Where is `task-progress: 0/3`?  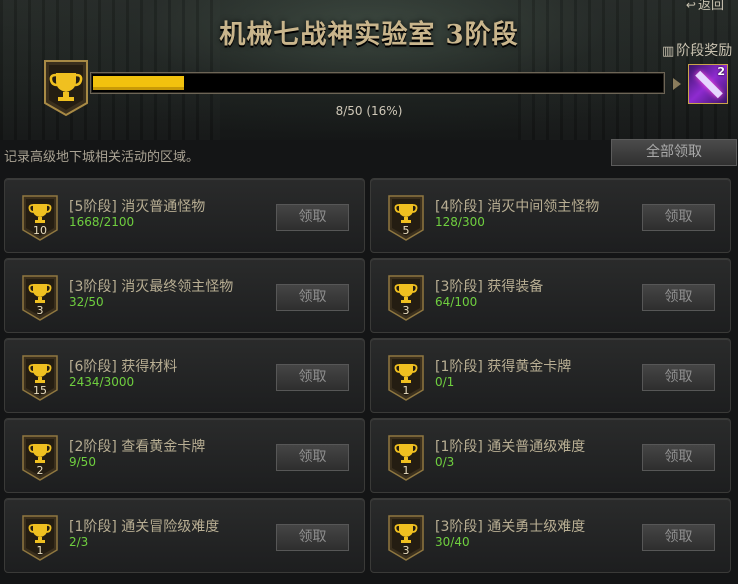
task-progress: 0/3 is located at coordinates (445, 462).